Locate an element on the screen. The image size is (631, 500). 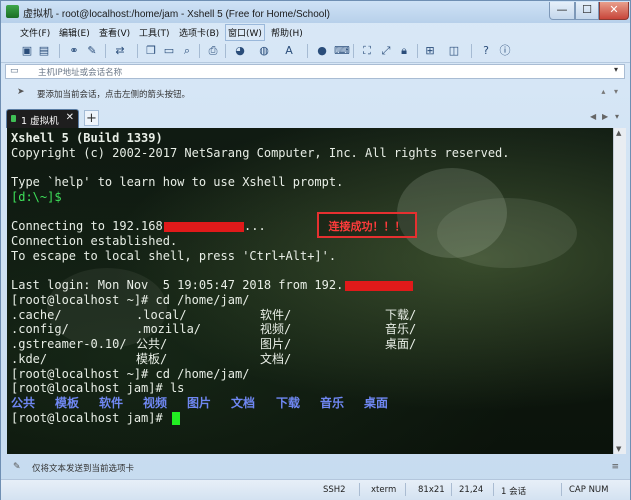
ls-row-col2: 模板/ is located at coordinates (152, 359).